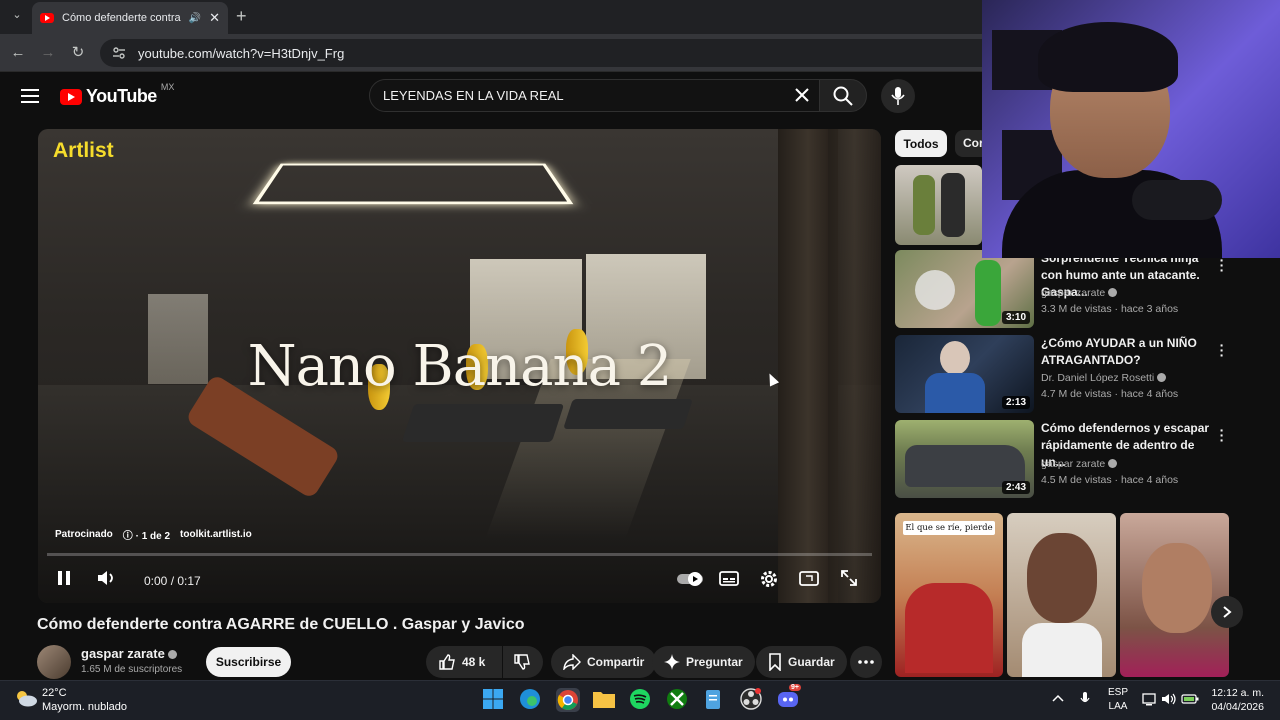 Image resolution: width=1280 pixels, height=720 pixels. What do you see at coordinates (1231, 693) in the screenshot?
I see `clock-time: 12:12 a. m.` at bounding box center [1231, 693].